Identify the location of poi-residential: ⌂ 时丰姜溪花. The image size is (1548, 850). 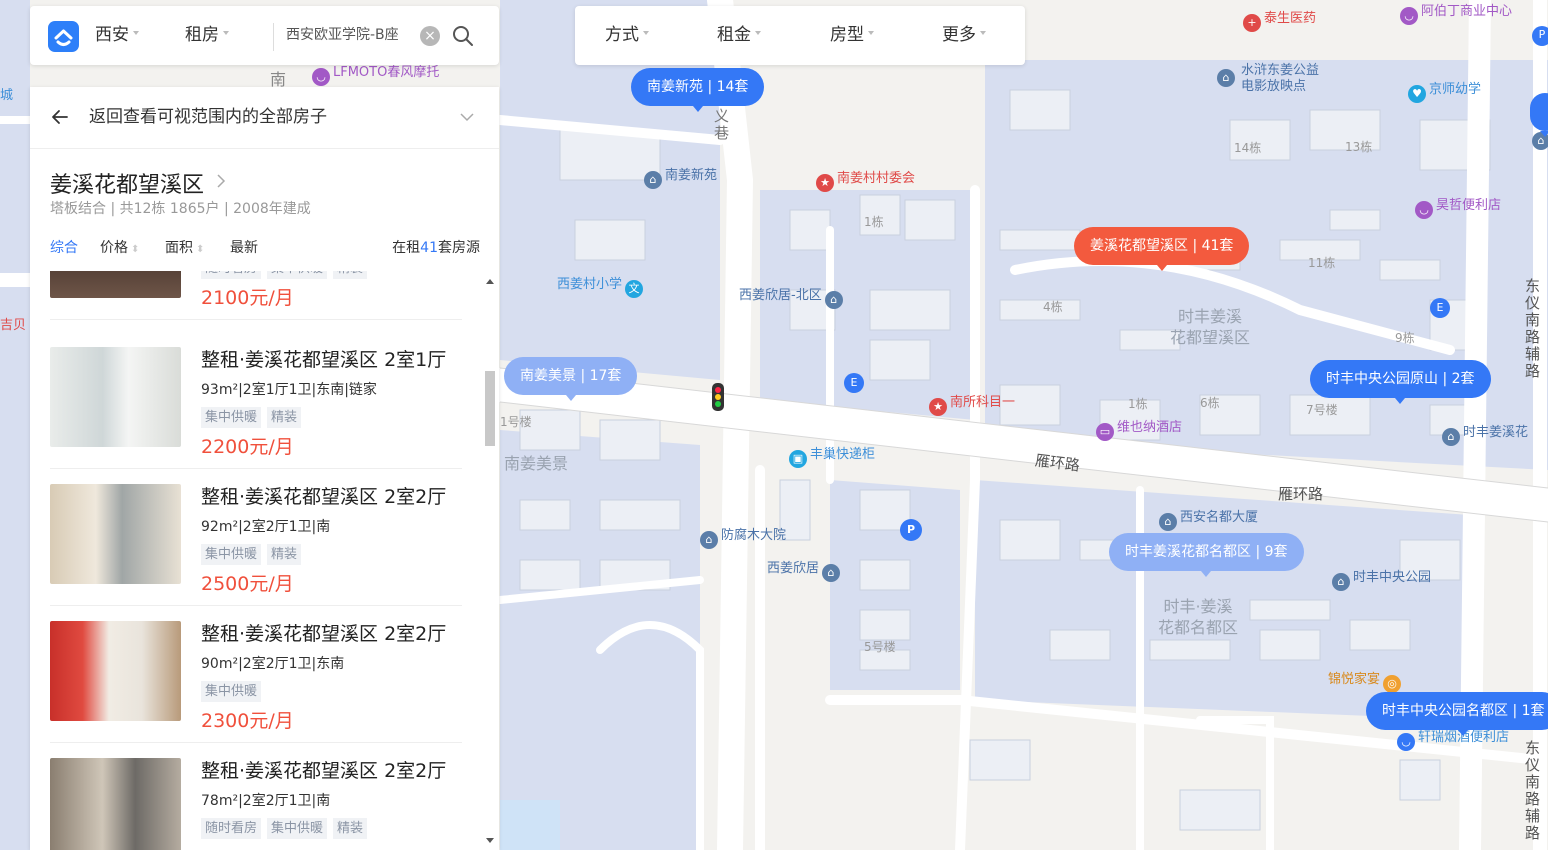
(1485, 433).